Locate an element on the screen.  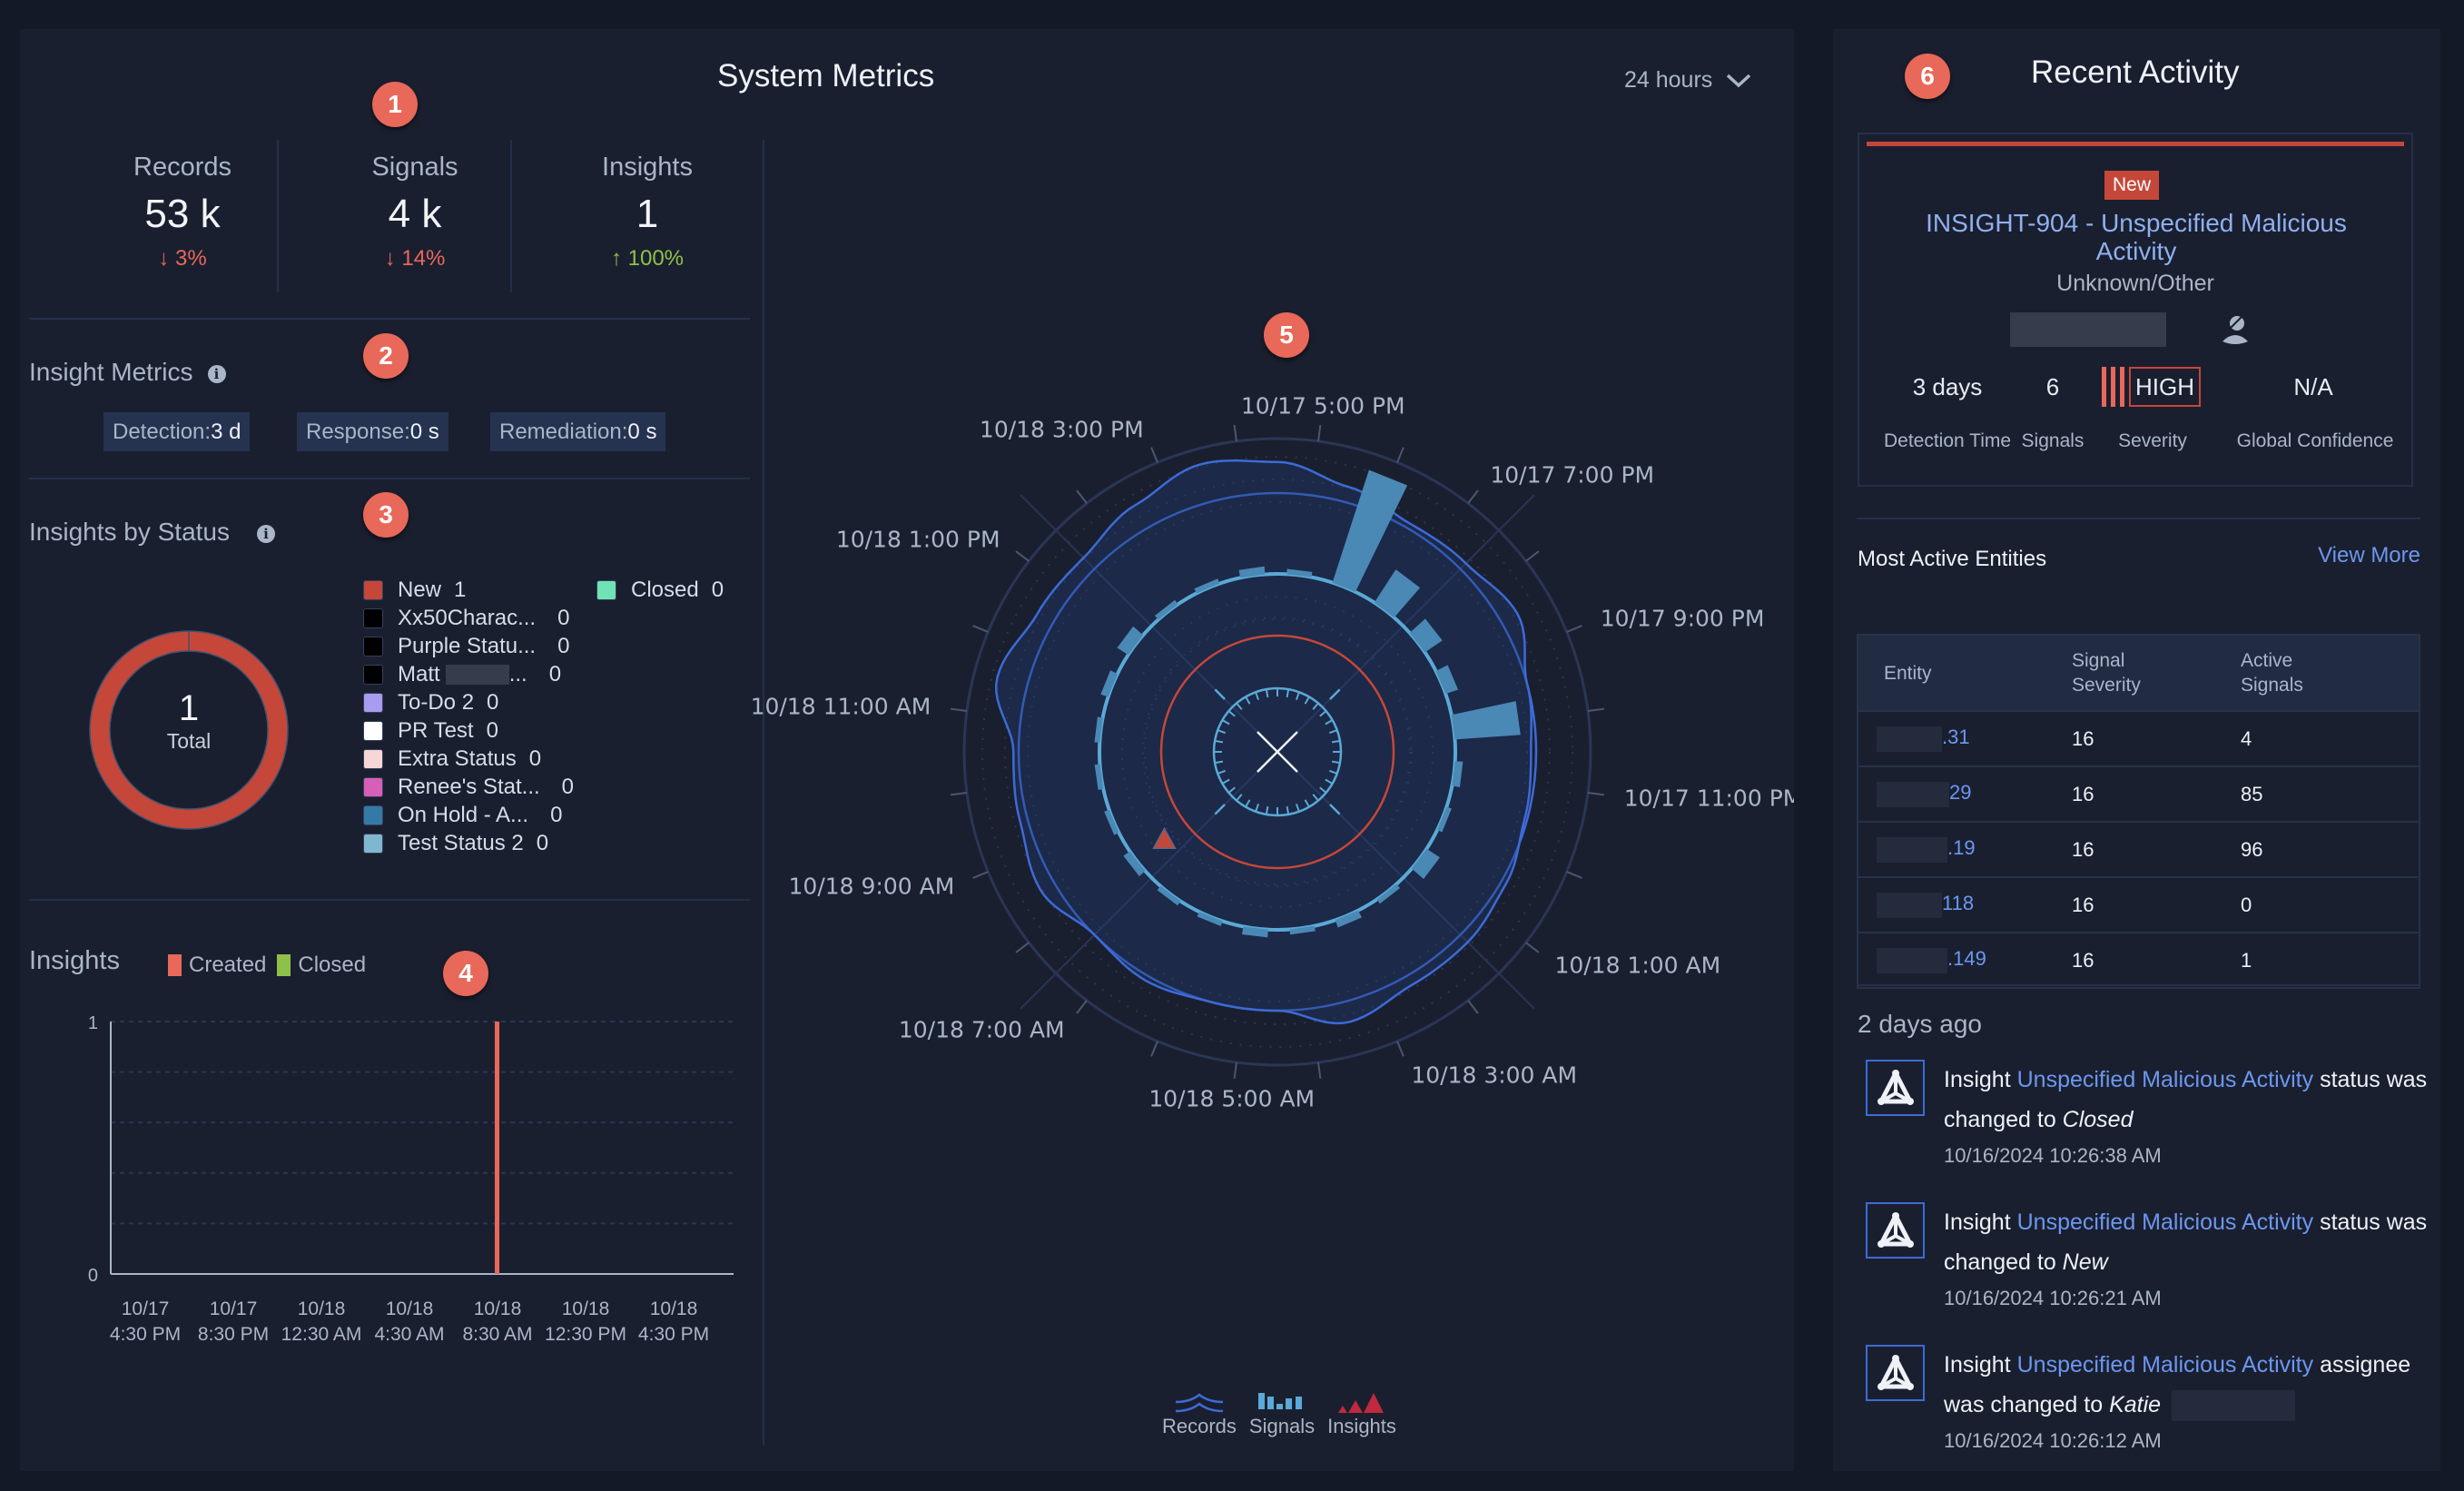
signals-bars-icon is located at coordinates (1280, 1401).